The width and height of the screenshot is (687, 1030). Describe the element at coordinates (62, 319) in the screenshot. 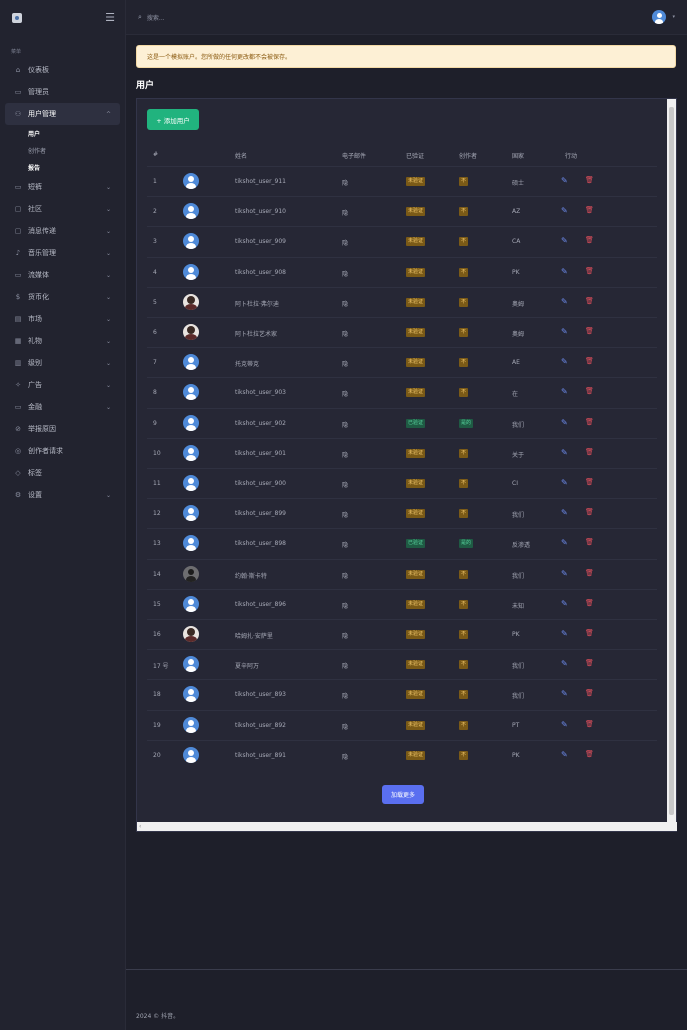

I see `sidebar-item-9: ▤ 市场 ⌄` at that location.